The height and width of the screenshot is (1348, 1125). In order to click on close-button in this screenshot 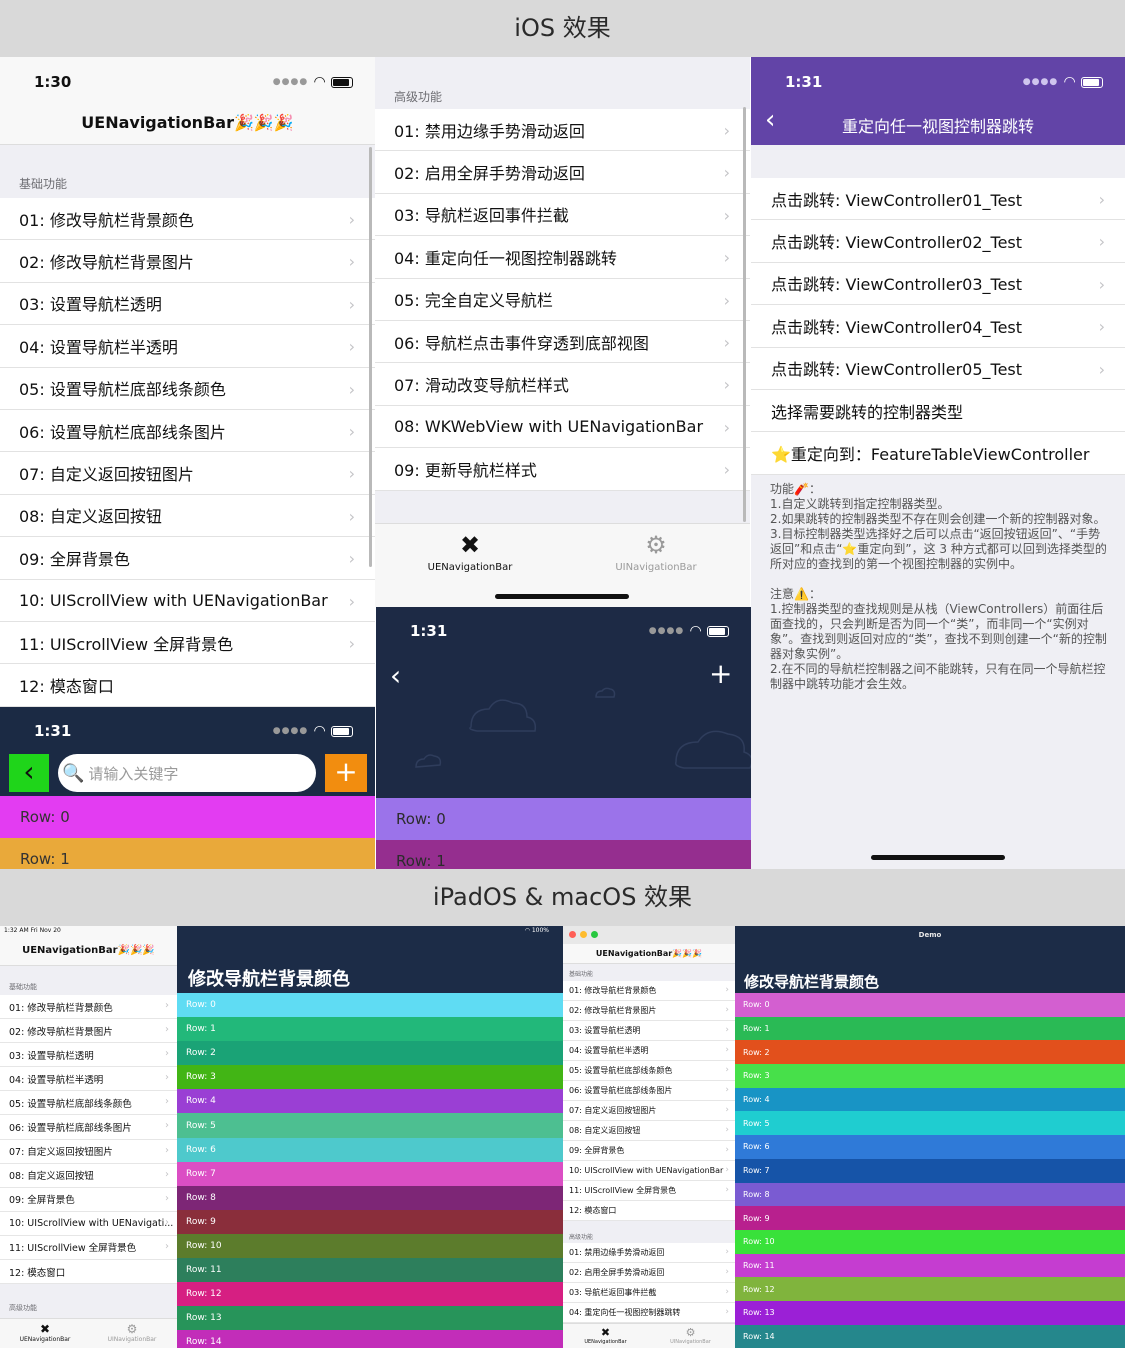, I will do `click(572, 934)`.